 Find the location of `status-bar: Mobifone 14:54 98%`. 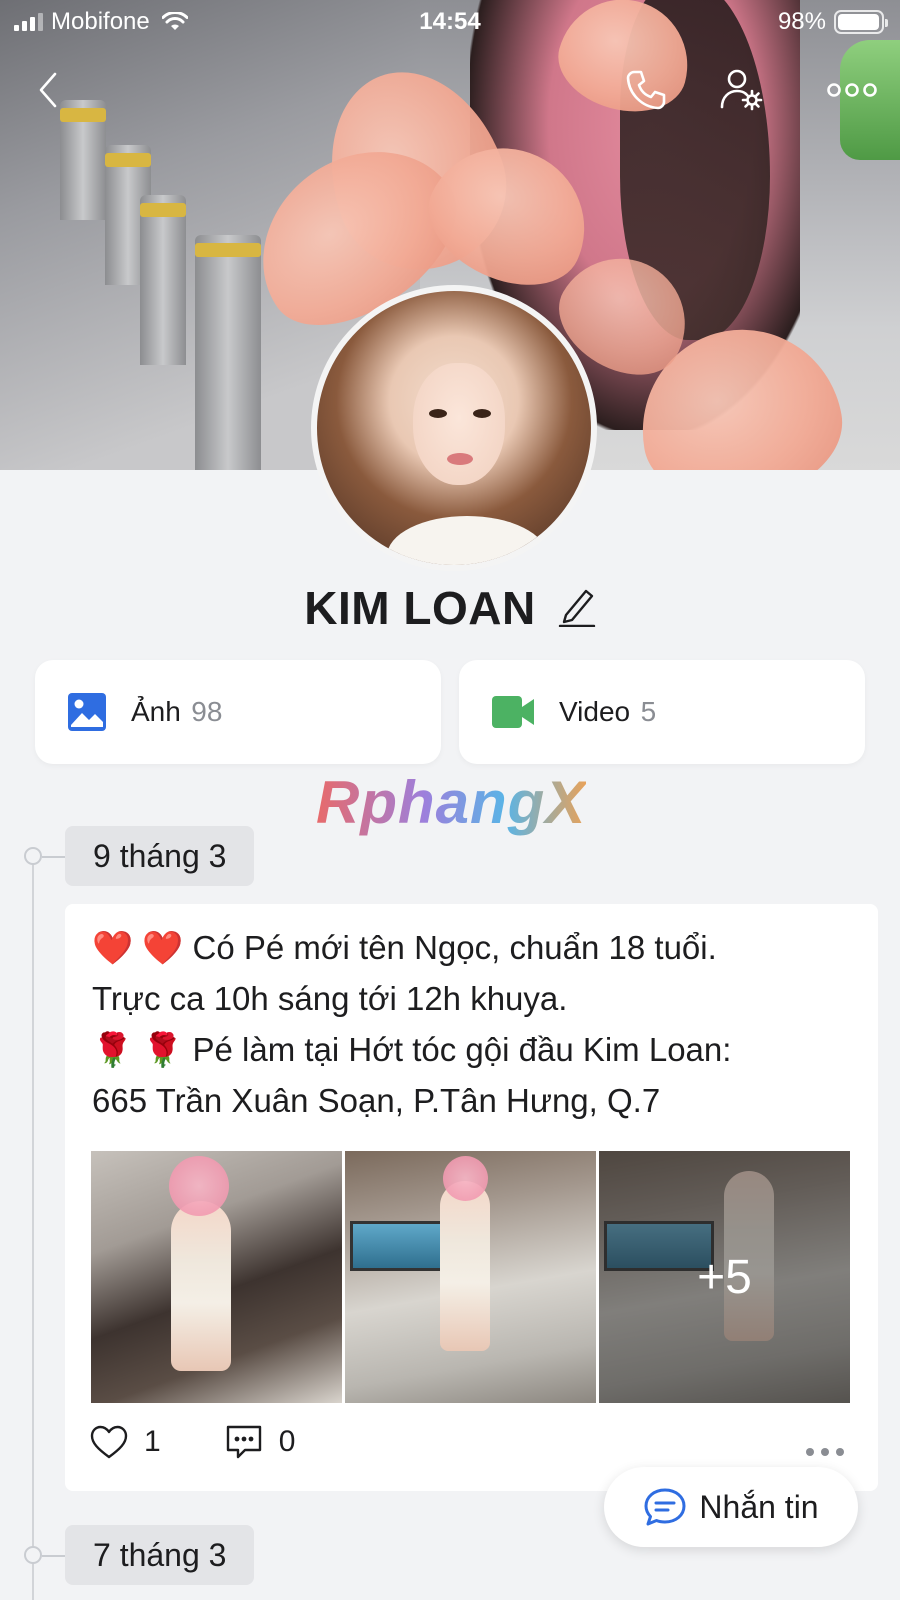

status-bar: Mobifone 14:54 98% is located at coordinates (450, 22).